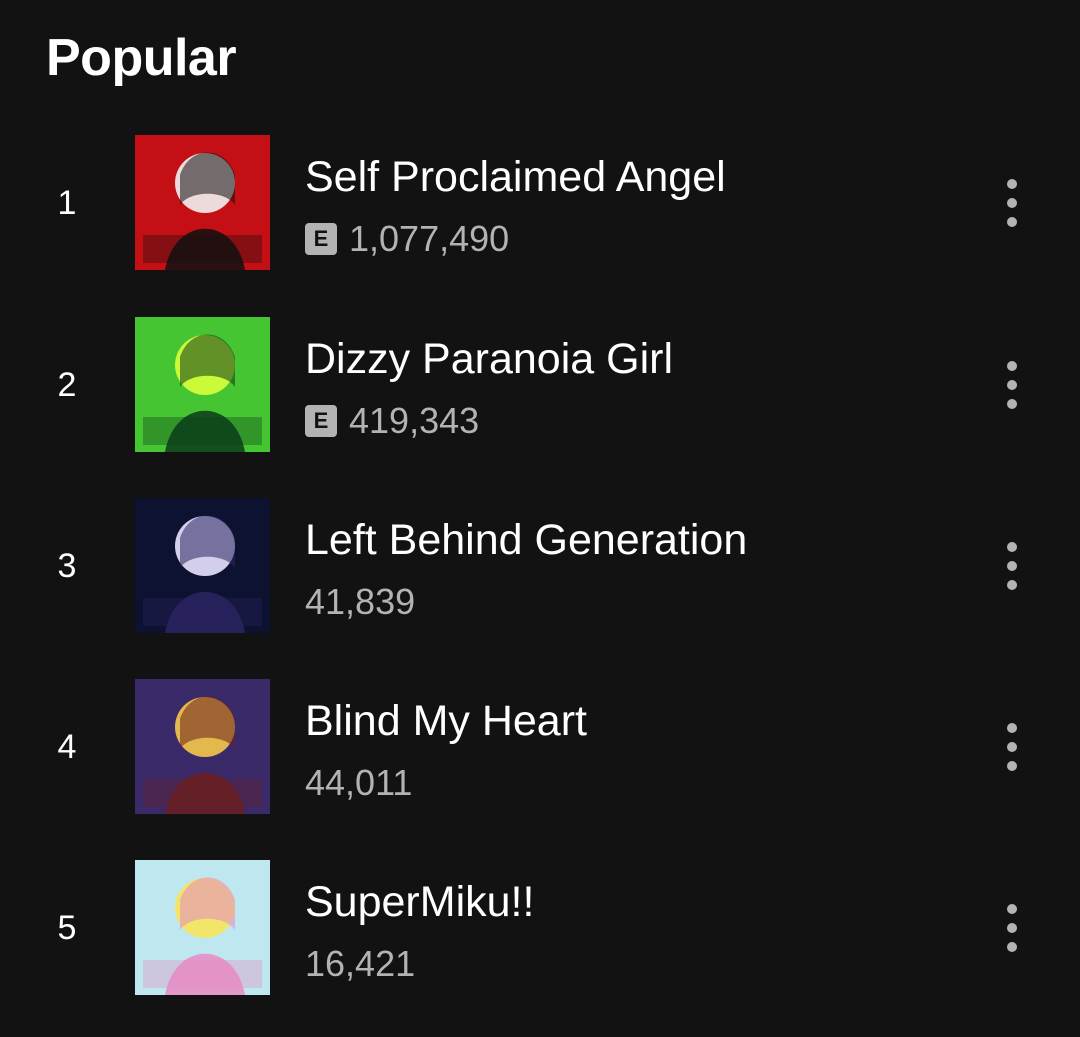  I want to click on track-meta: E 1,077,490, so click(407, 239).